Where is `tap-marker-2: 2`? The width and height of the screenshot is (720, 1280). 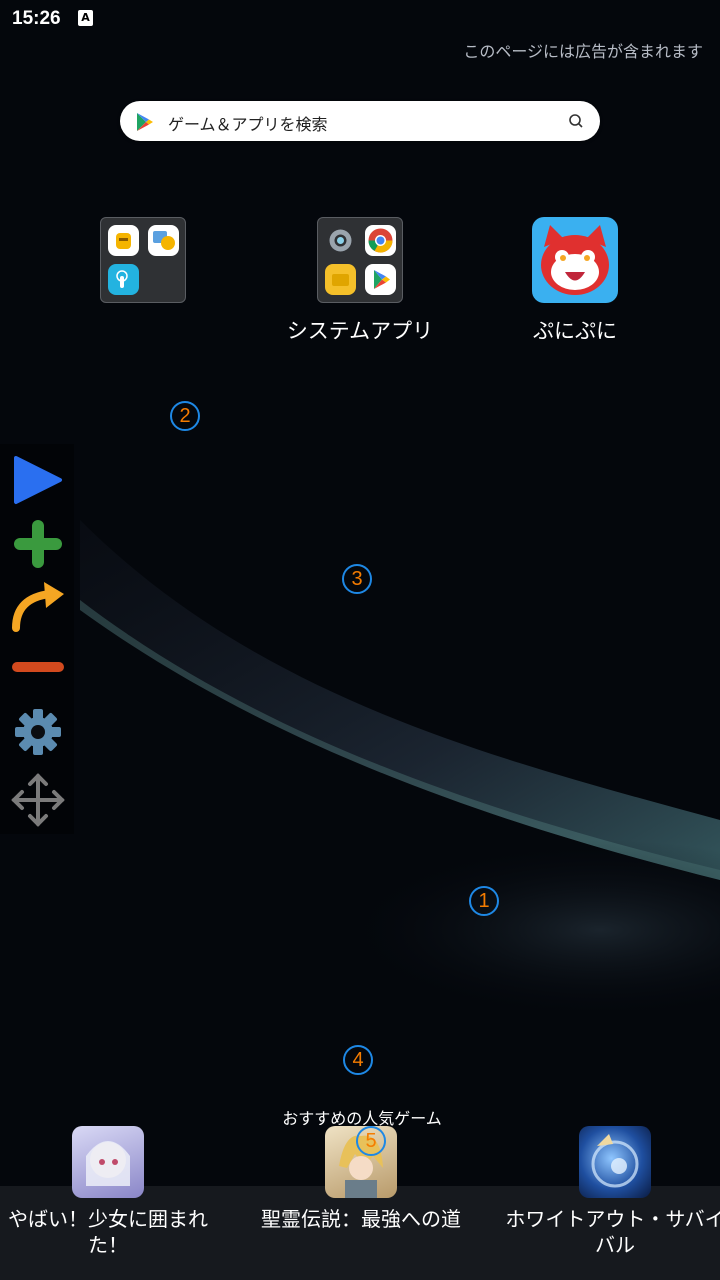
tap-marker-2: 2 is located at coordinates (185, 416).